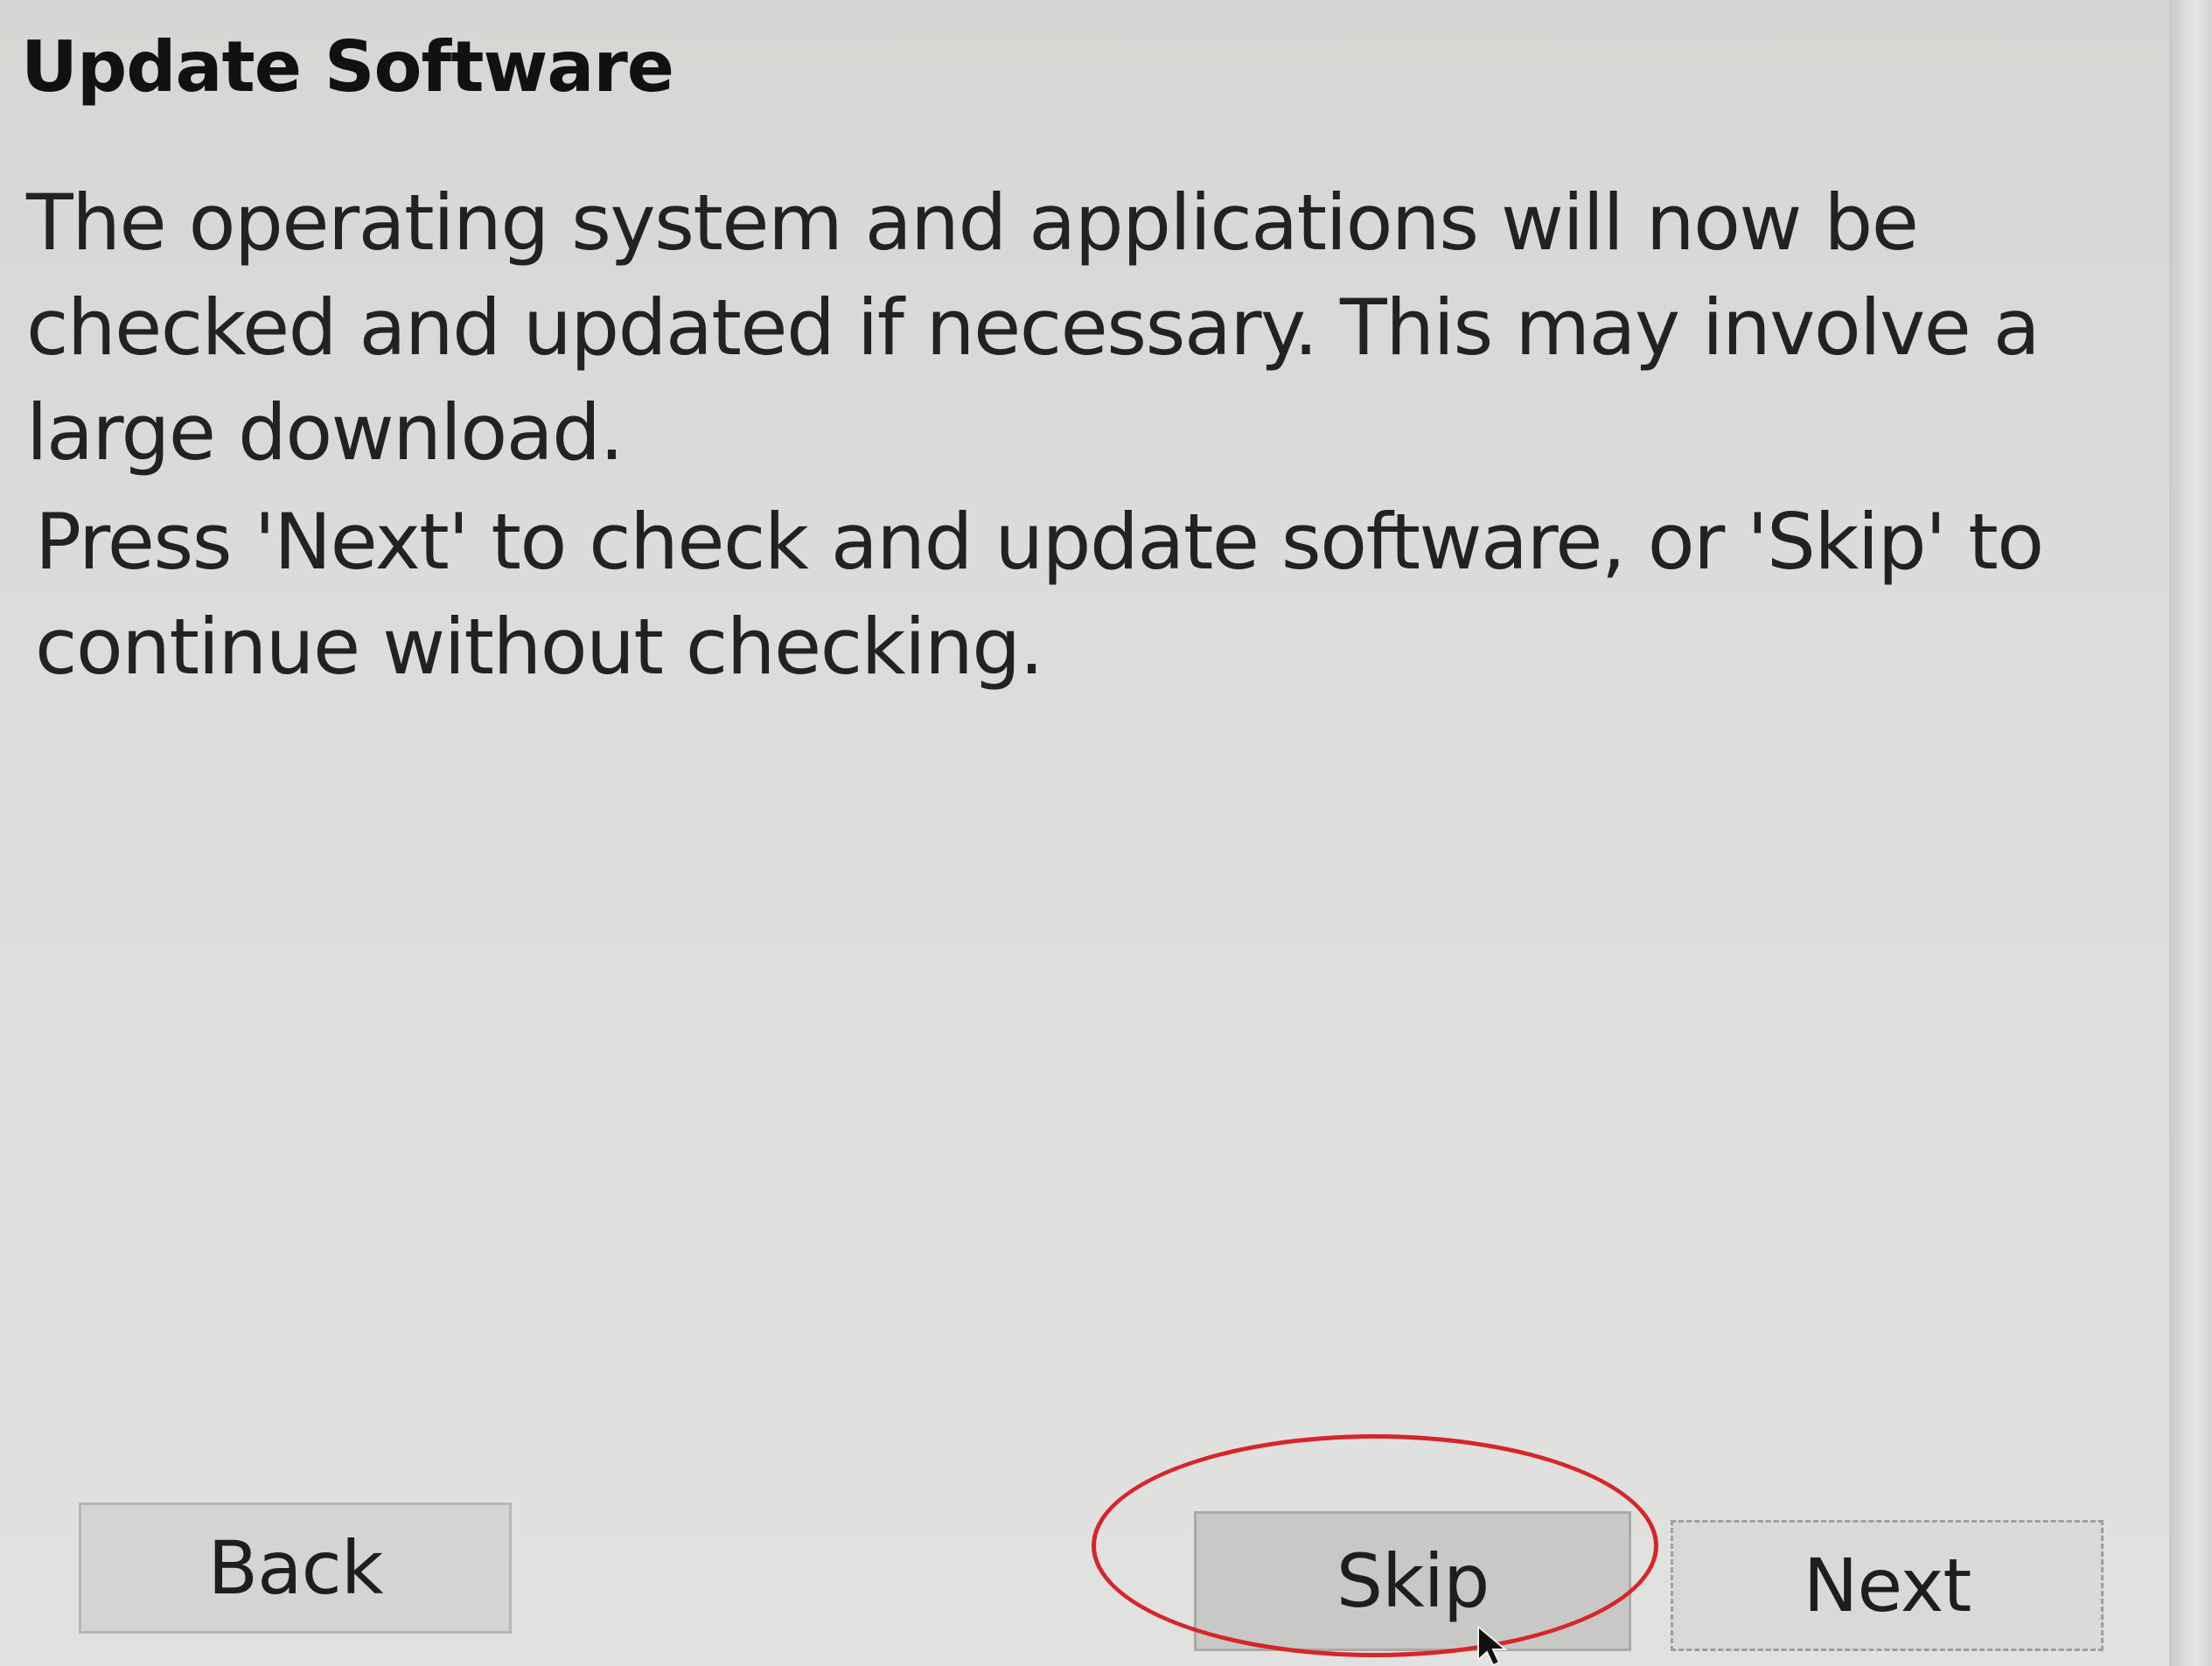 This screenshot has height=1666, width=2212. I want to click on back-button-label: Back, so click(295, 1568).